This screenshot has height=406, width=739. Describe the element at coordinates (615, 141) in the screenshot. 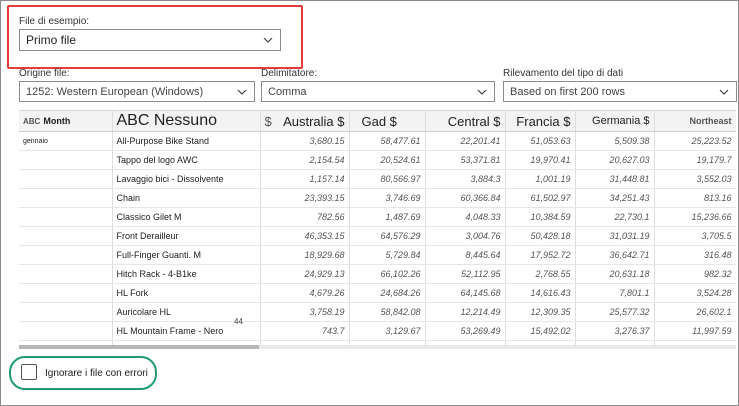

I see `table-cell: 5,509.38` at that location.